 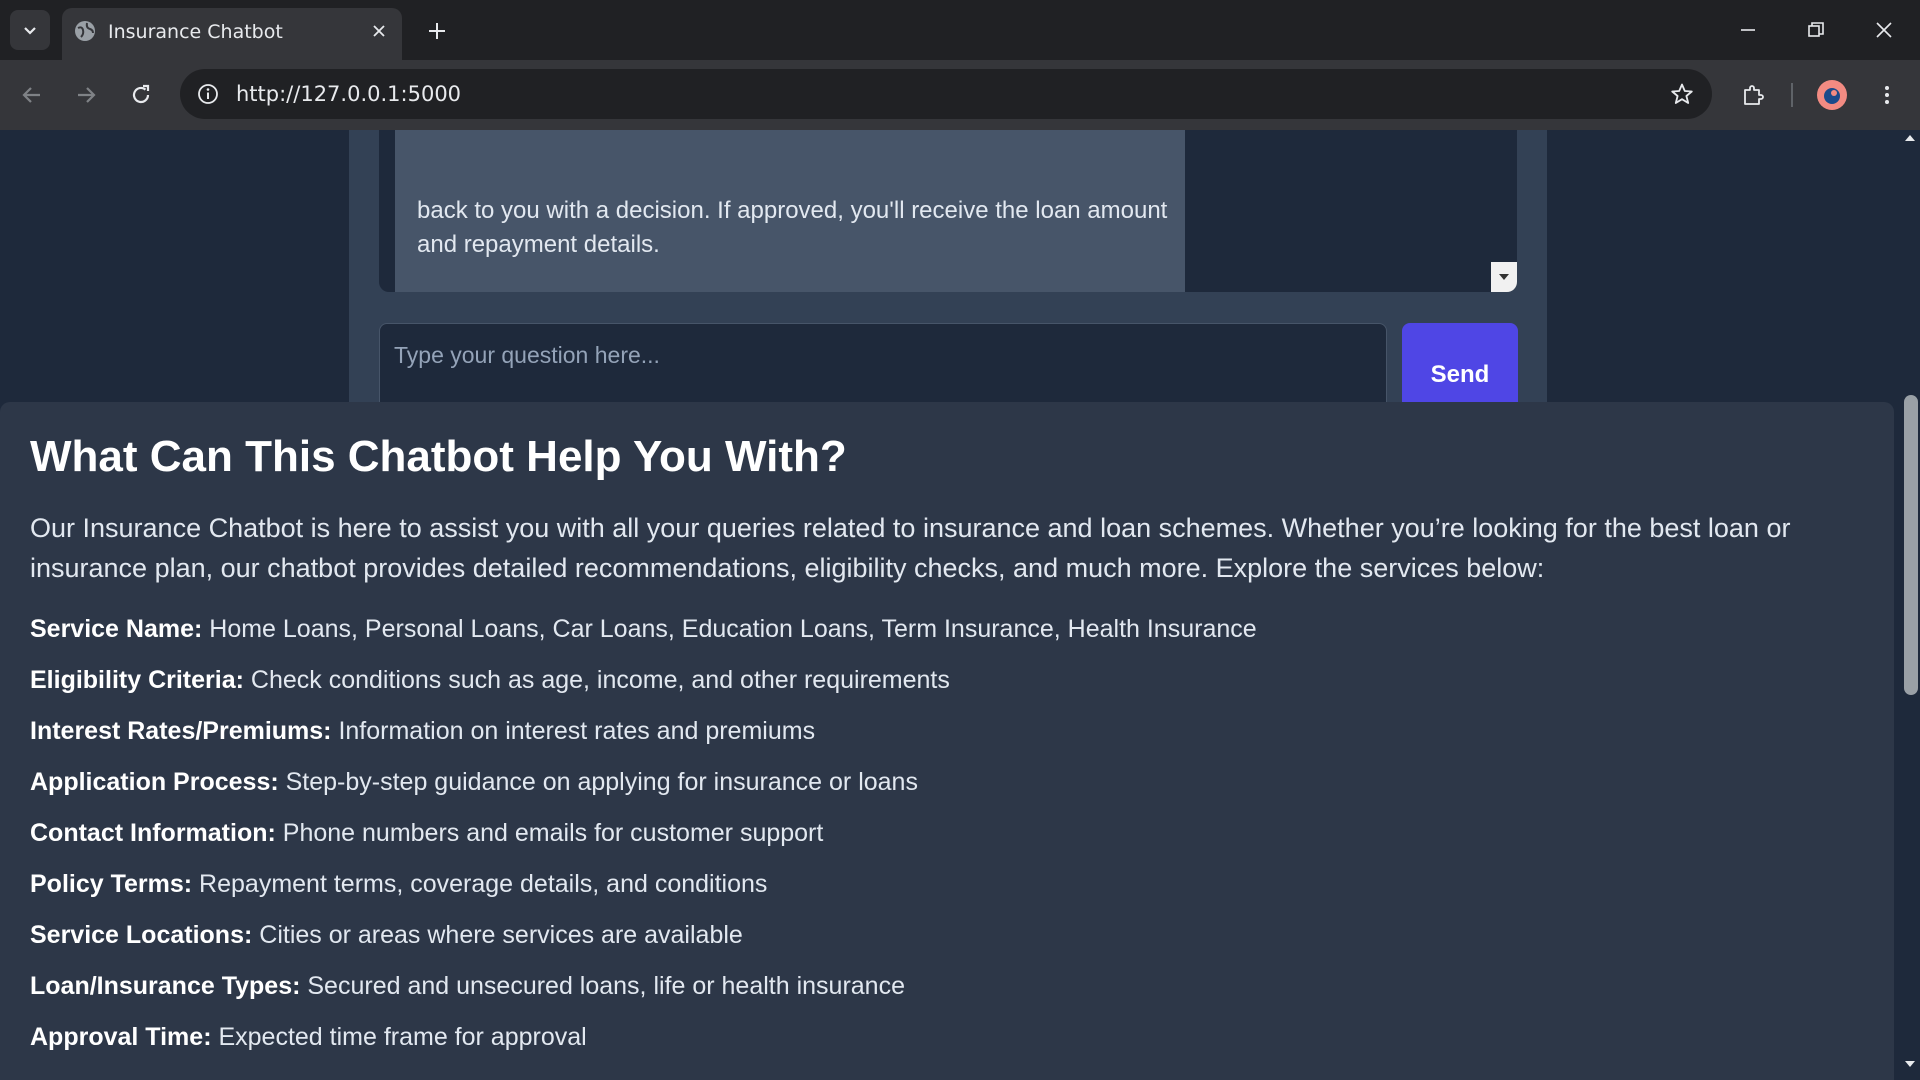 I want to click on url-text: http://127.0.0.1:5000, so click(x=348, y=94).